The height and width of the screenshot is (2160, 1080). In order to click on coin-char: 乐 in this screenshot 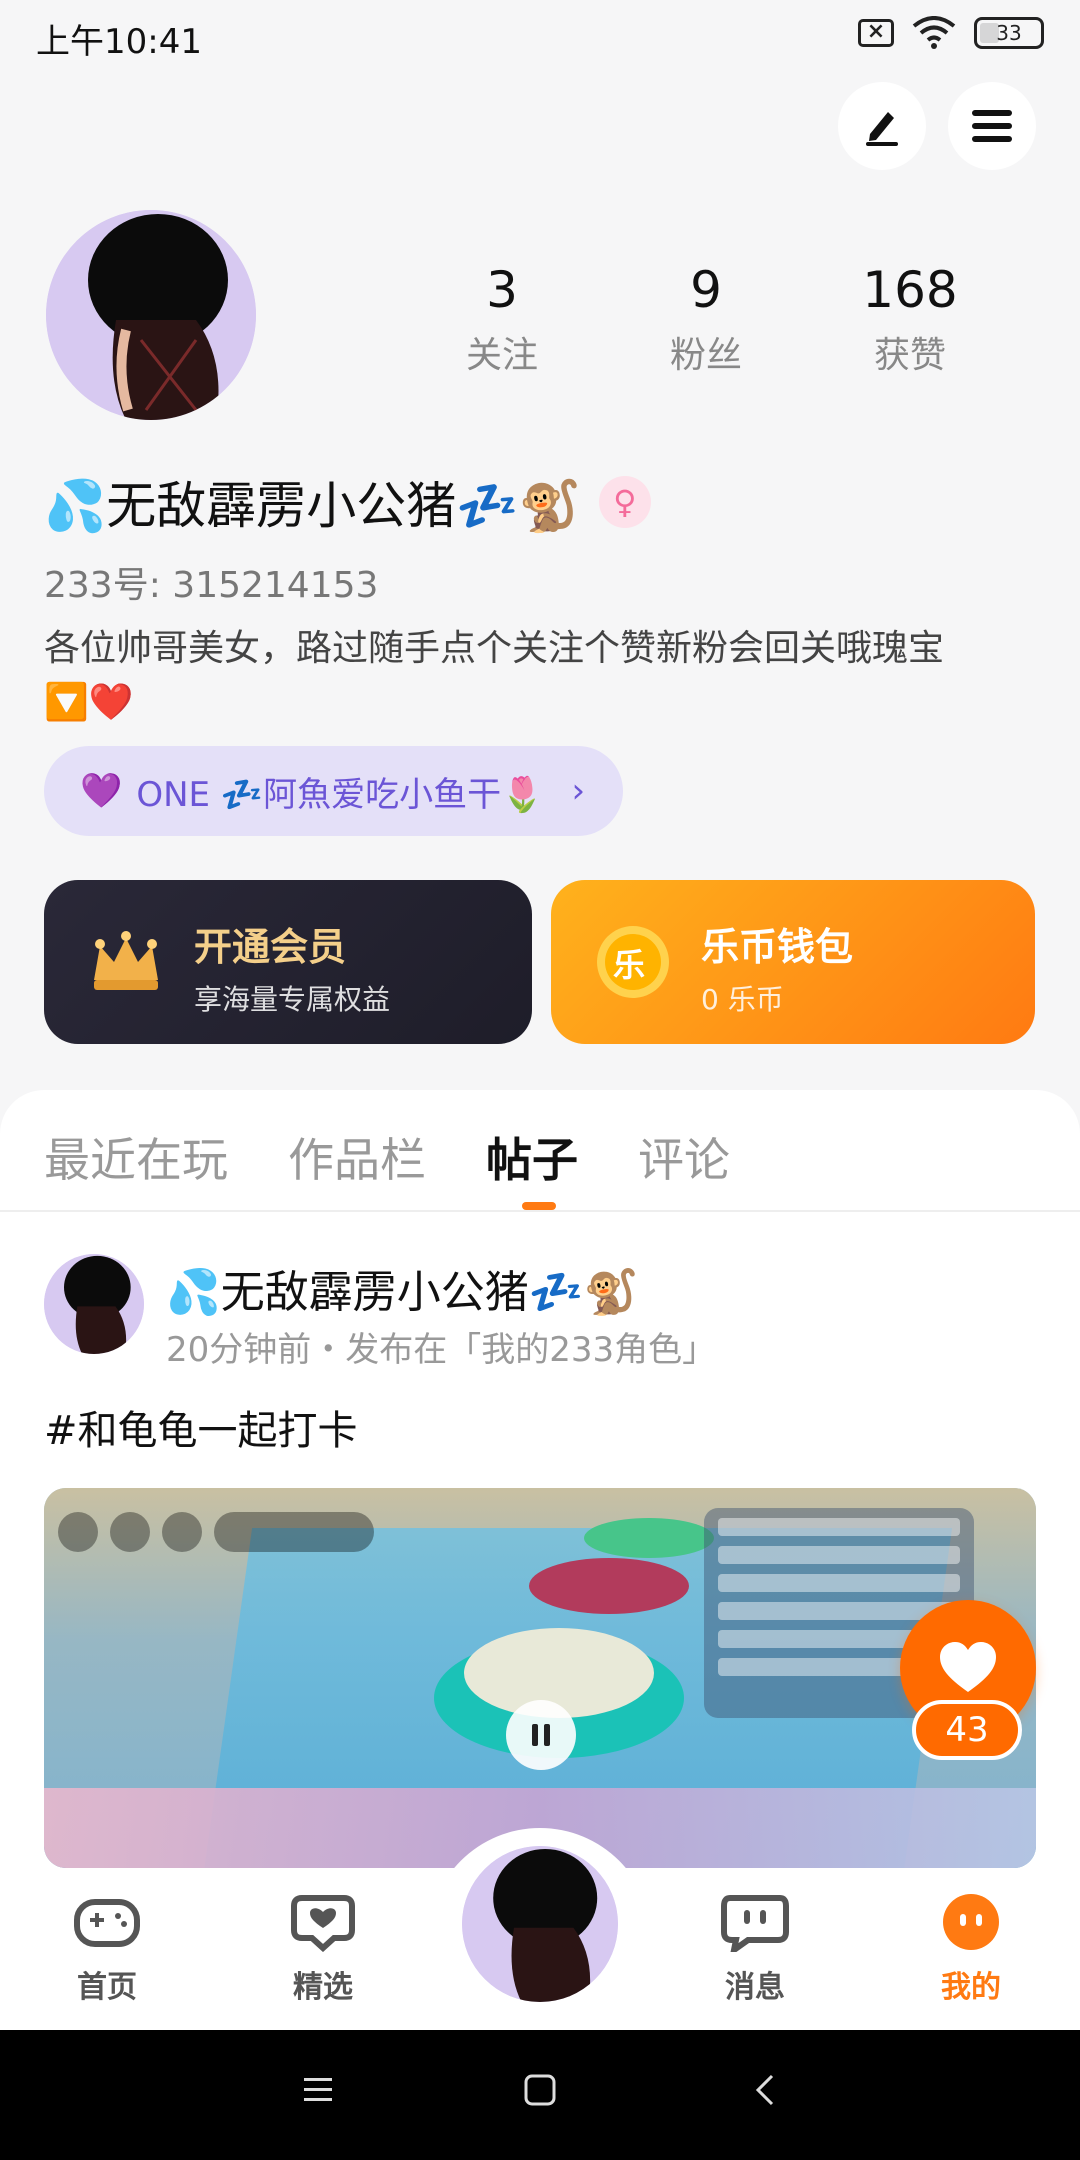, I will do `click(629, 965)`.